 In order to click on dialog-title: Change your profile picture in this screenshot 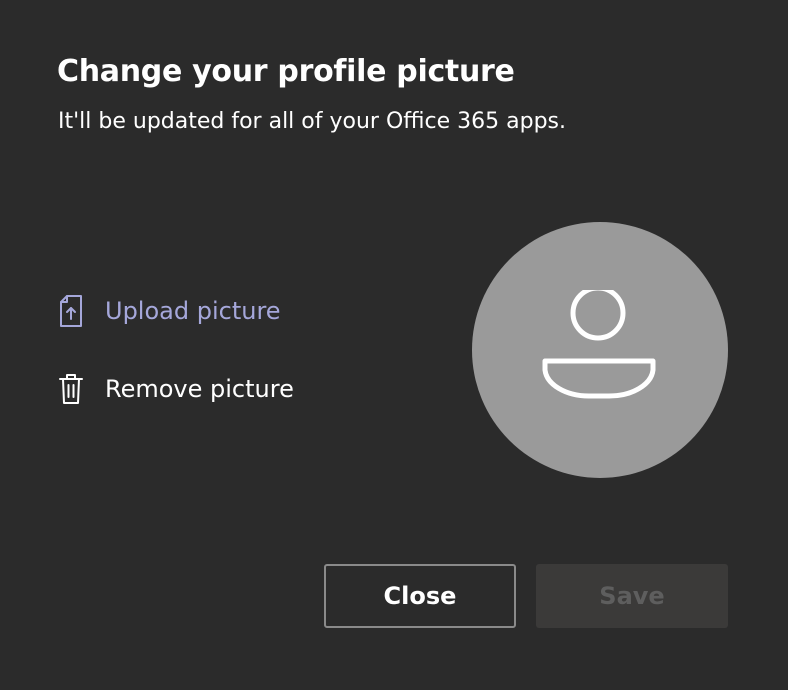, I will do `click(286, 71)`.